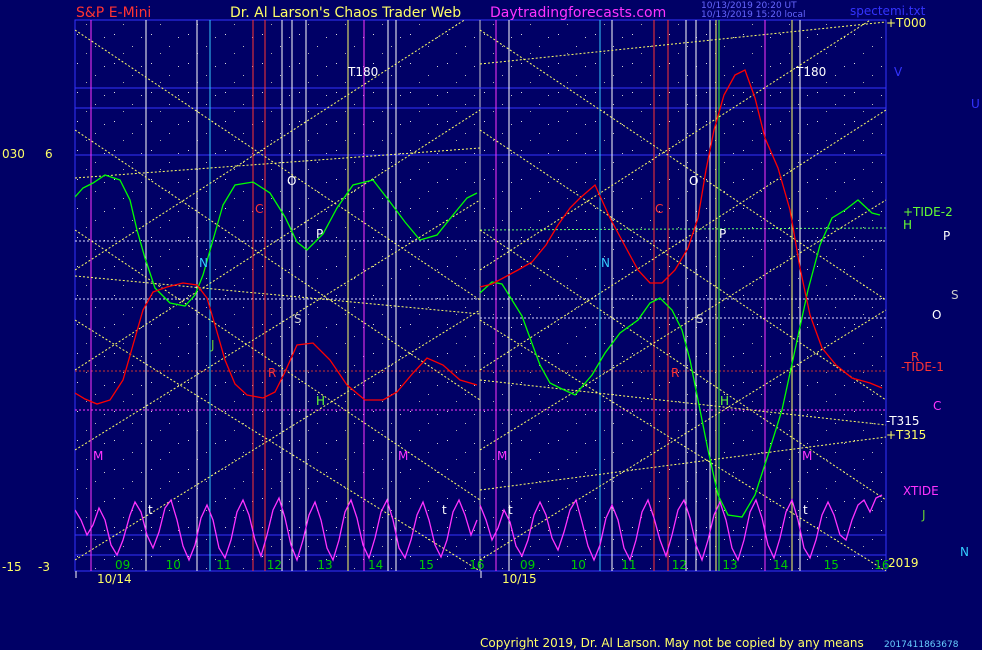 The height and width of the screenshot is (650, 982). What do you see at coordinates (519, 579) in the screenshot?
I see `x-day-label: 10/15` at bounding box center [519, 579].